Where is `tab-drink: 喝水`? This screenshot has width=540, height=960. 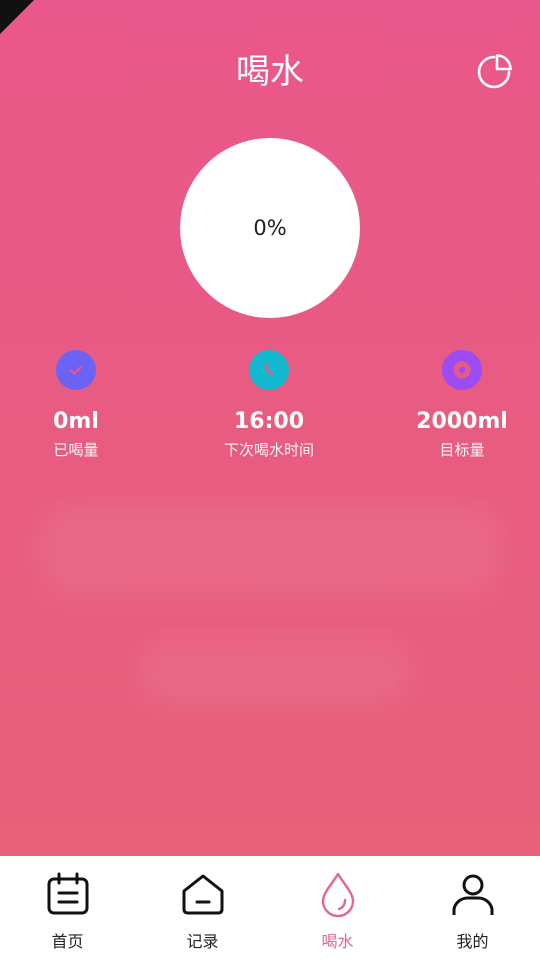
tab-drink: 喝水 is located at coordinates (337, 908).